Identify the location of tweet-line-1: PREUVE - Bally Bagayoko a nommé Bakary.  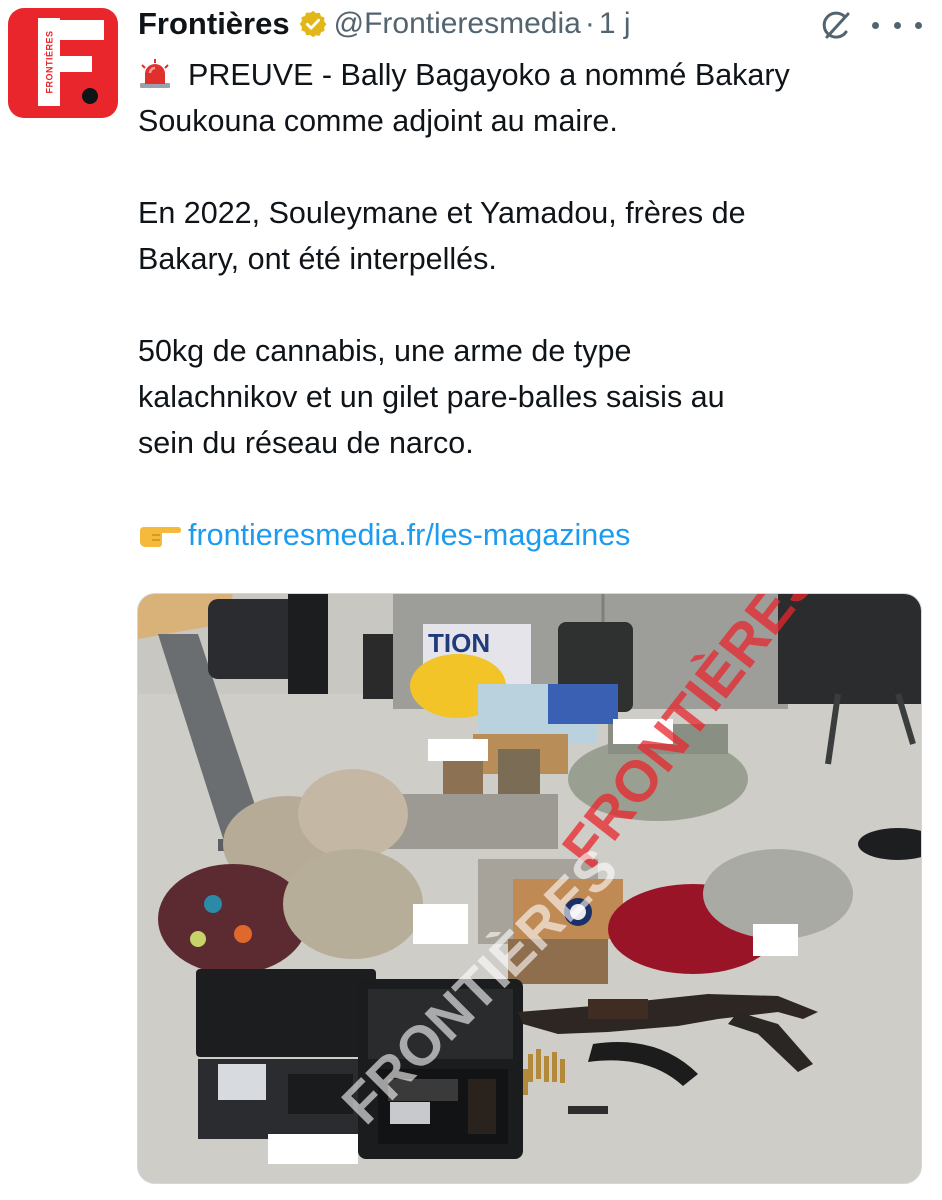
(533, 75).